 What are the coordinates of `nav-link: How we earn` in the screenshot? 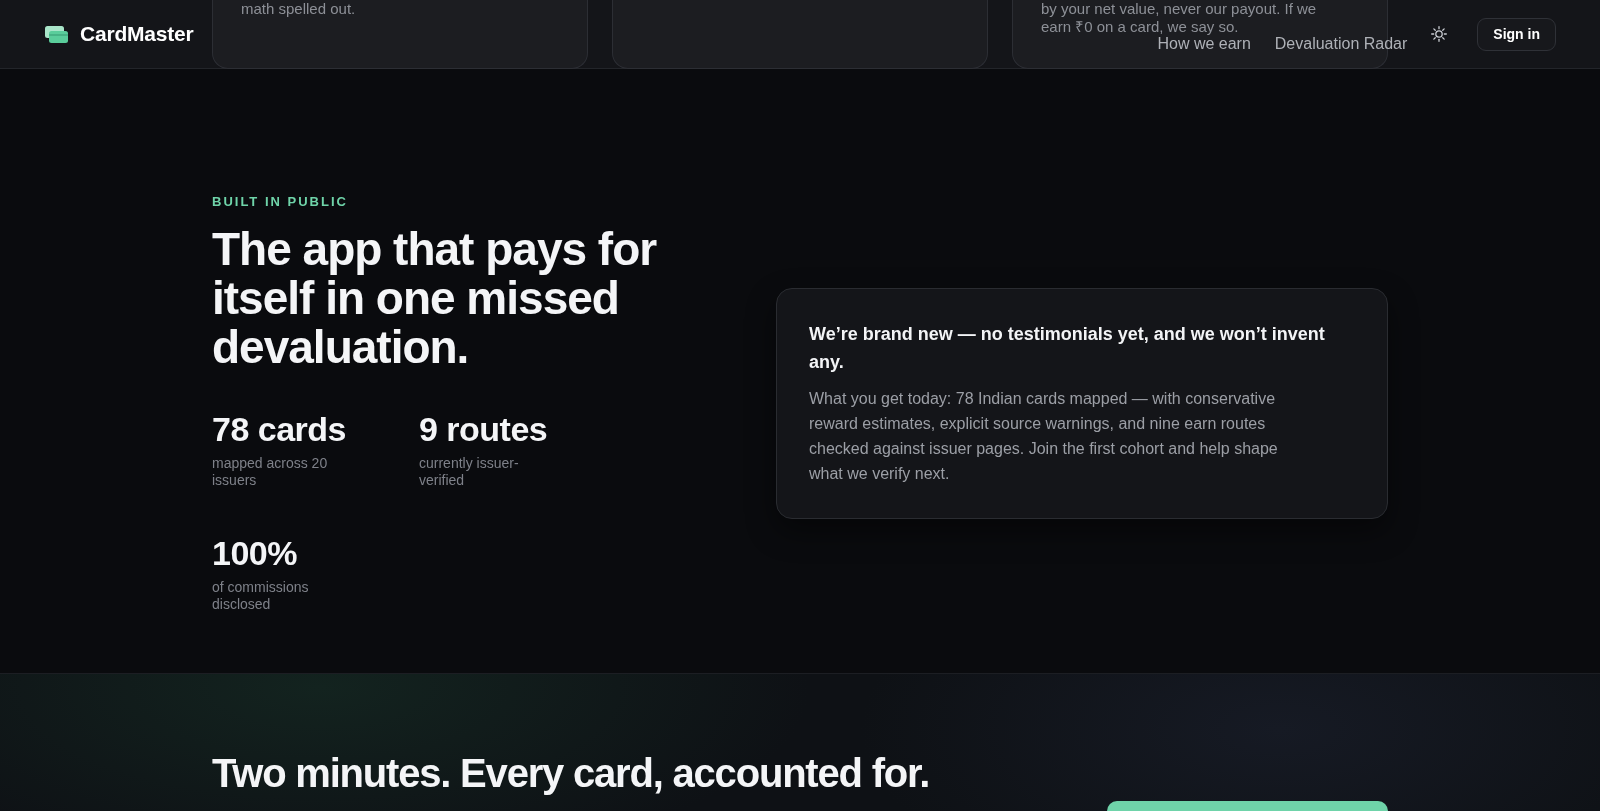 It's located at (1204, 44).